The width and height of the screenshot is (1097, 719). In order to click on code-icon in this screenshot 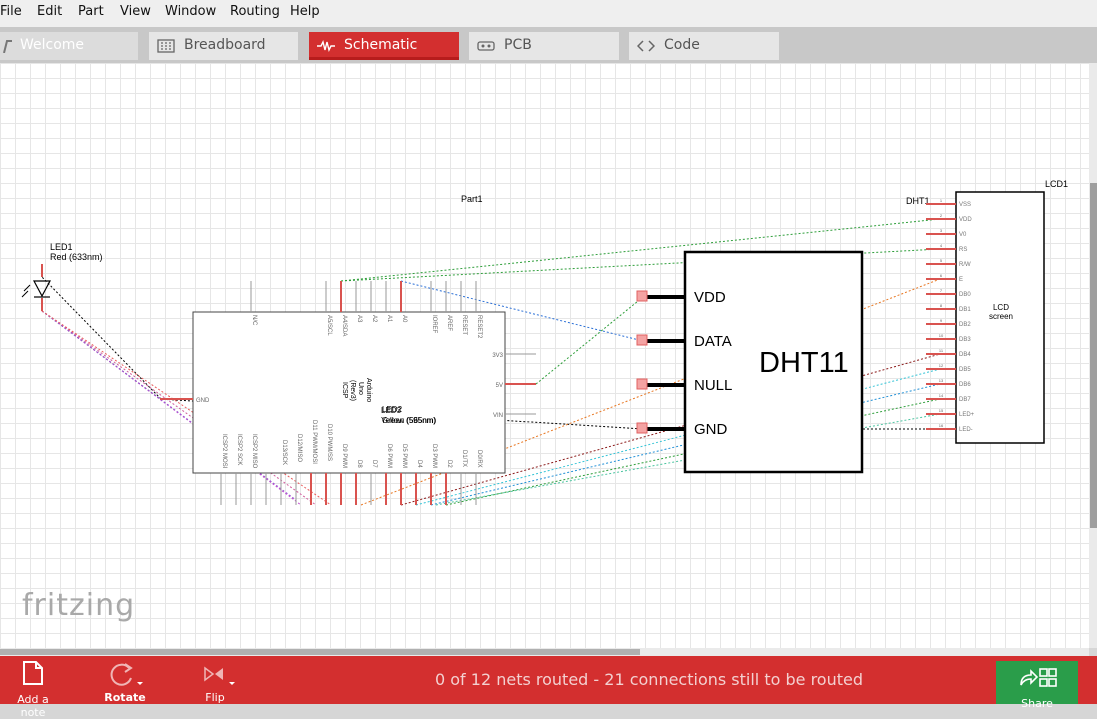, I will do `click(646, 46)`.